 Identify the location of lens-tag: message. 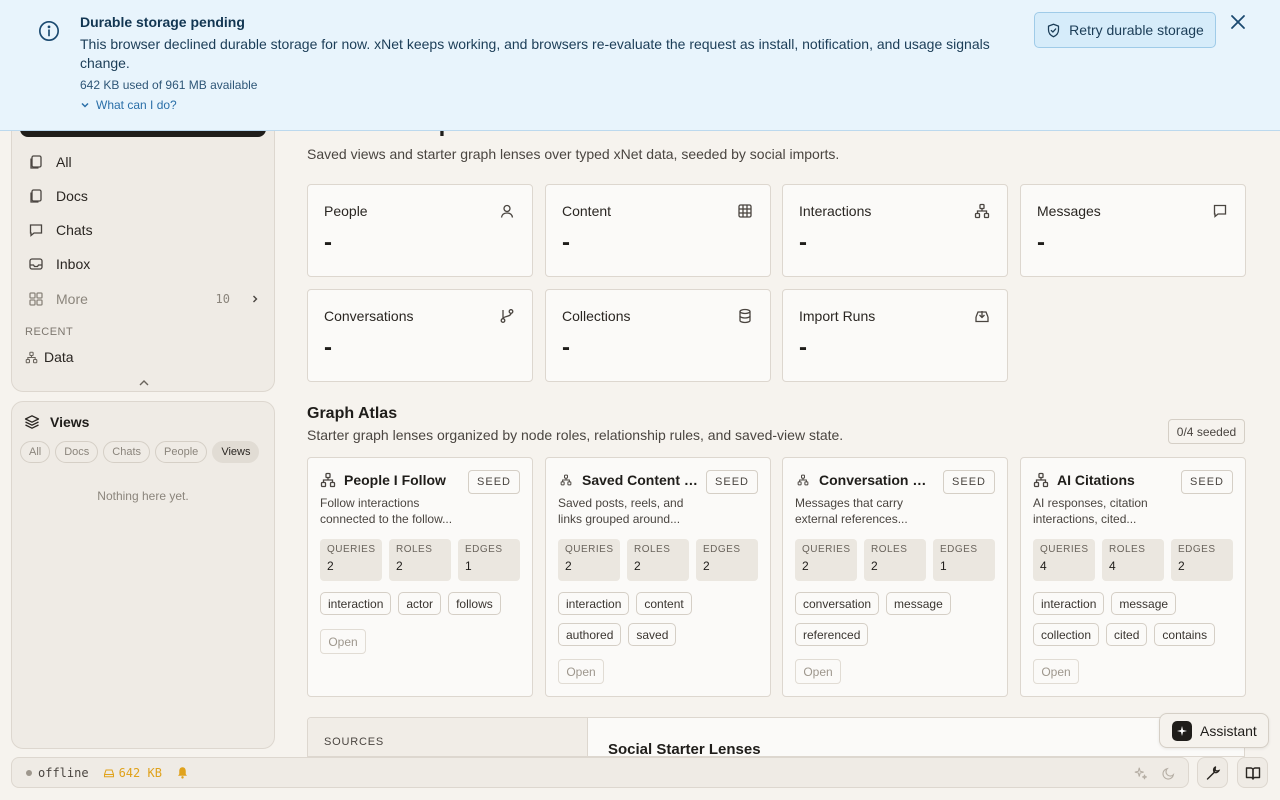
(918, 603).